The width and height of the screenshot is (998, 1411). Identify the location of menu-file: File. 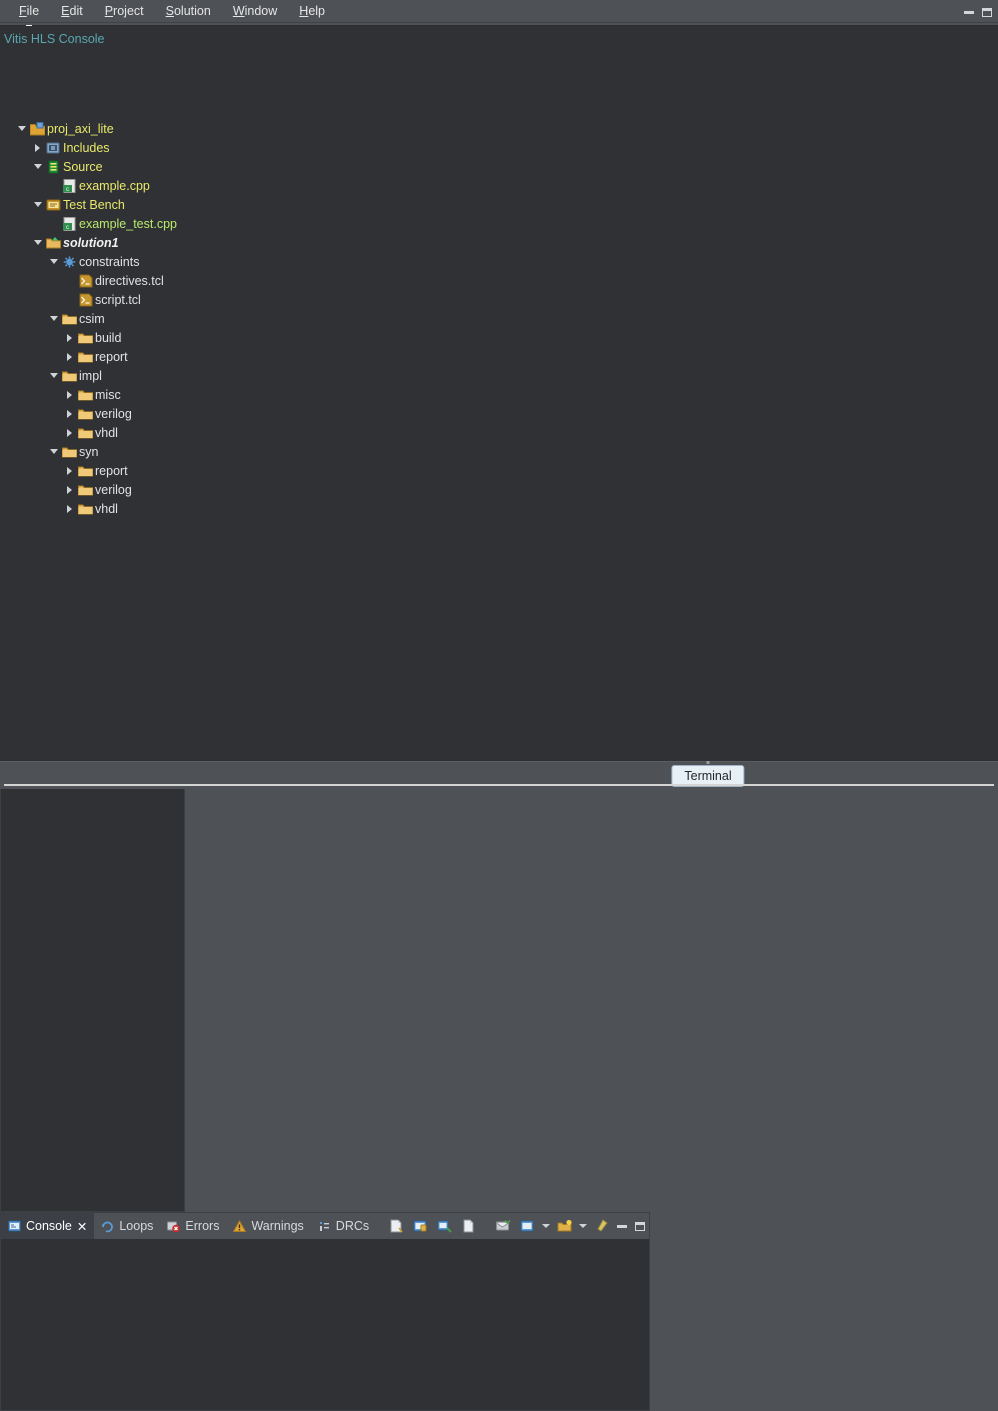
(29, 11).